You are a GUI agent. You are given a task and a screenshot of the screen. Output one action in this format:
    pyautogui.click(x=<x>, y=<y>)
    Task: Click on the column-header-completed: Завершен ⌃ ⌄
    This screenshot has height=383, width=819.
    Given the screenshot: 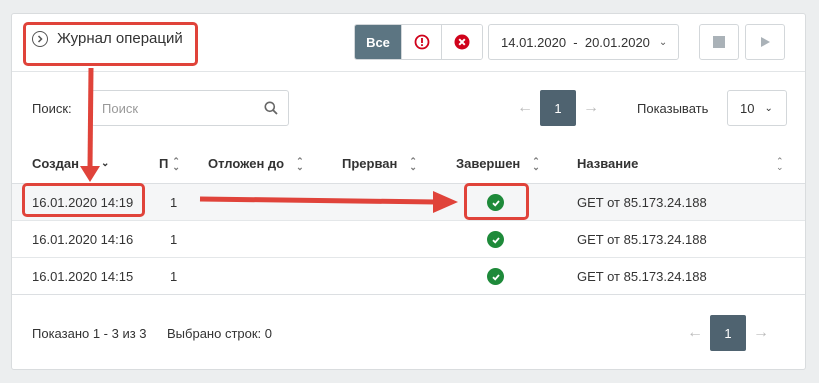 What is the action you would take?
    pyautogui.click(x=498, y=163)
    